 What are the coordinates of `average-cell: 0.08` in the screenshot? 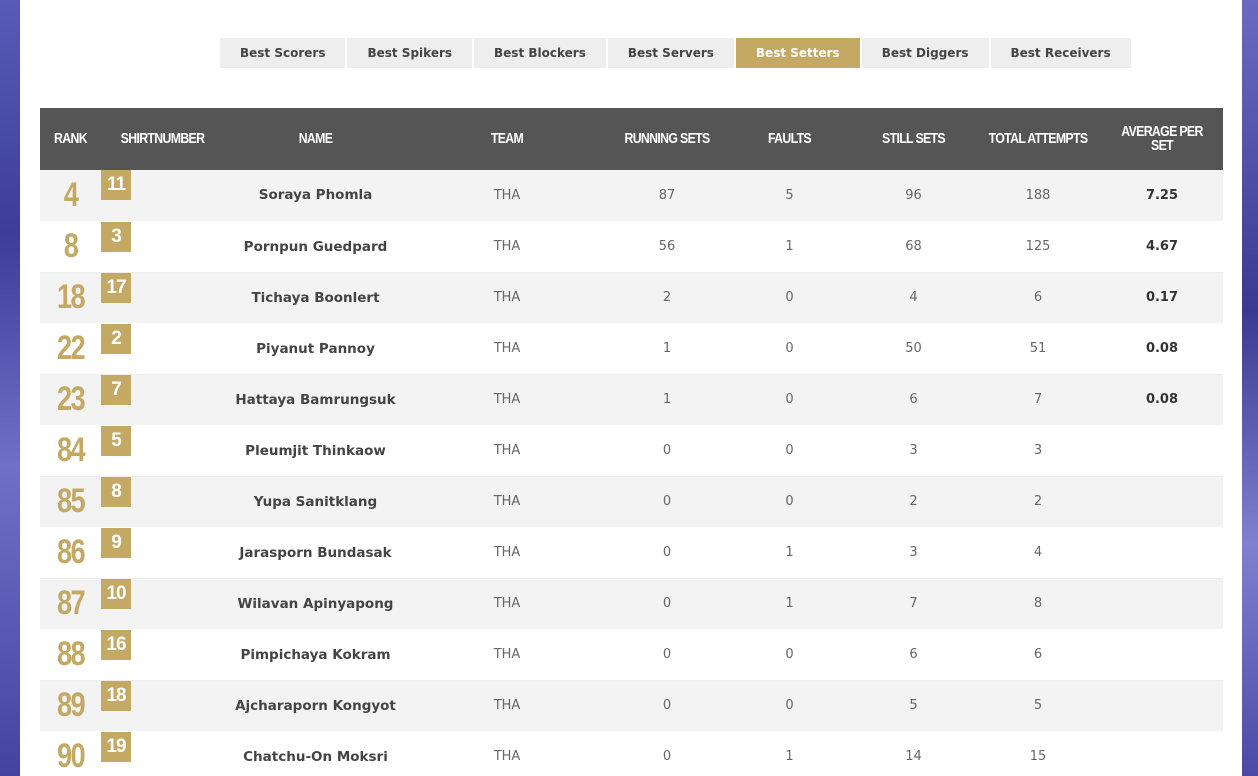 It's located at (1162, 399).